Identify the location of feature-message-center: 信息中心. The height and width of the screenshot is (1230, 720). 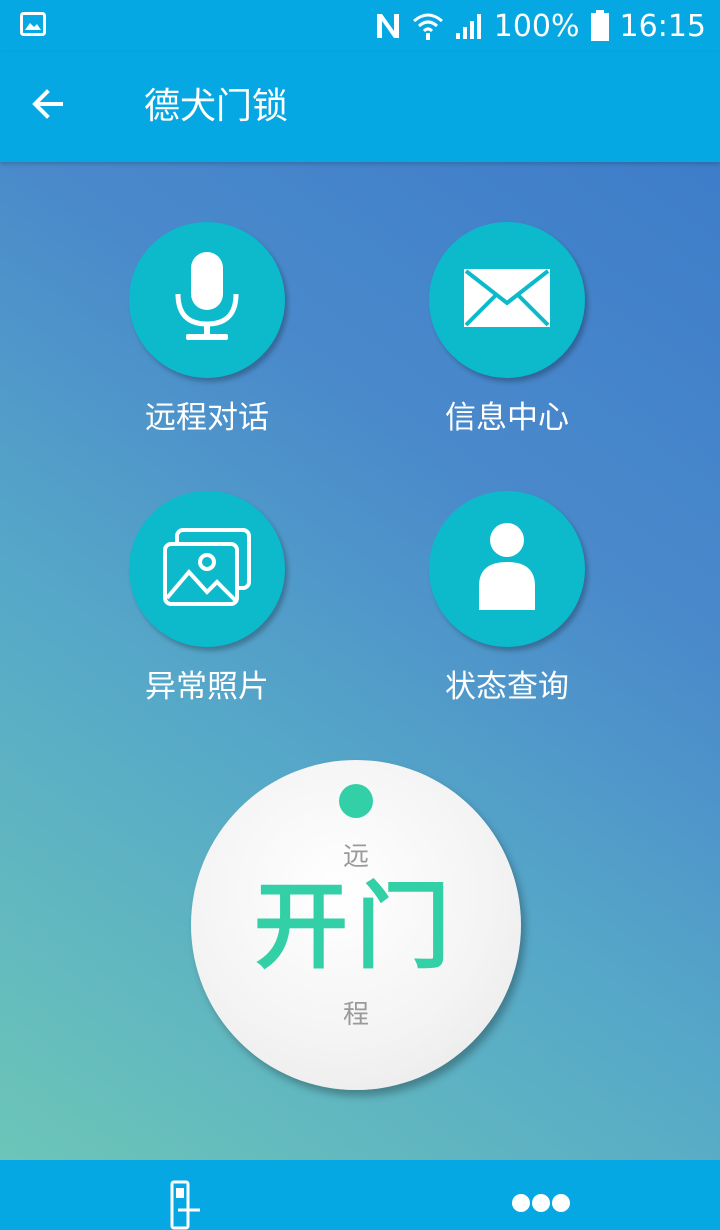
(507, 331).